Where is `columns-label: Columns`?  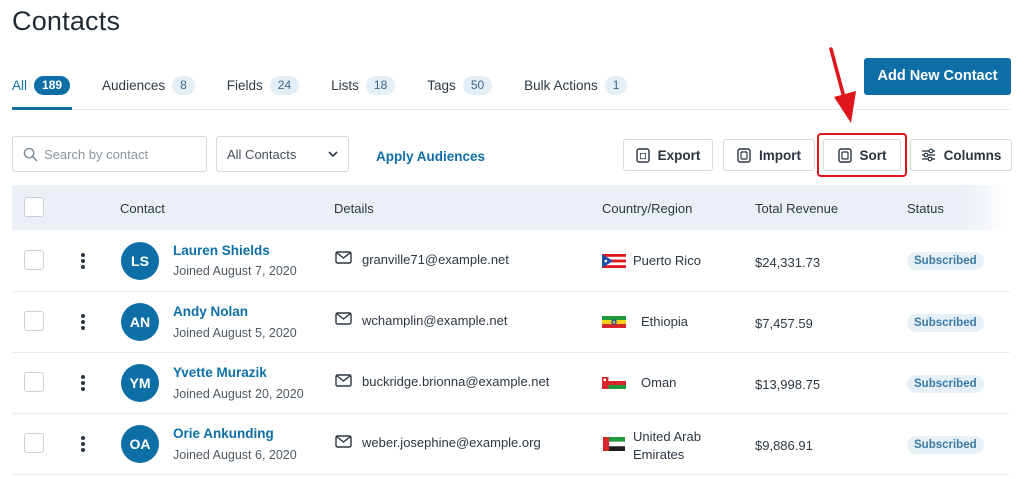 columns-label: Columns is located at coordinates (972, 155).